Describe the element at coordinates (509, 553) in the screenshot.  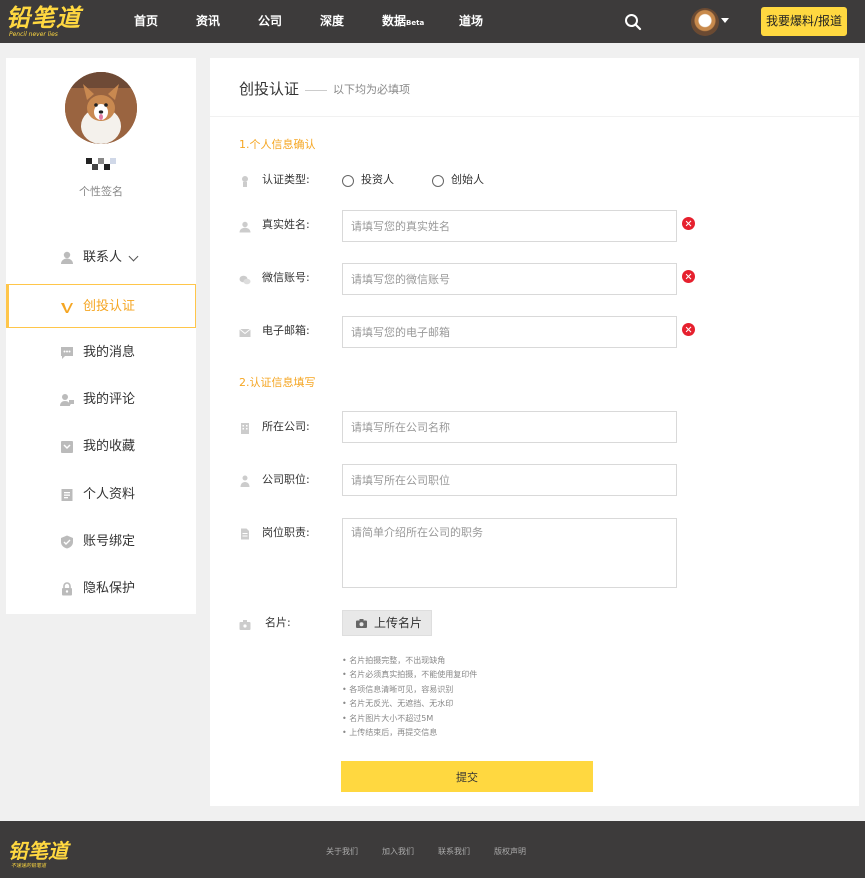
I see `duty-textarea` at that location.